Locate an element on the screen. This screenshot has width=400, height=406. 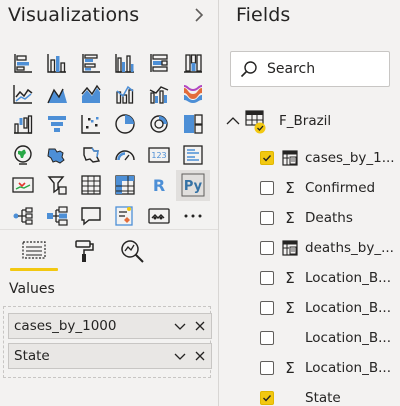
ribbon-chart-icon is located at coordinates (193, 94).